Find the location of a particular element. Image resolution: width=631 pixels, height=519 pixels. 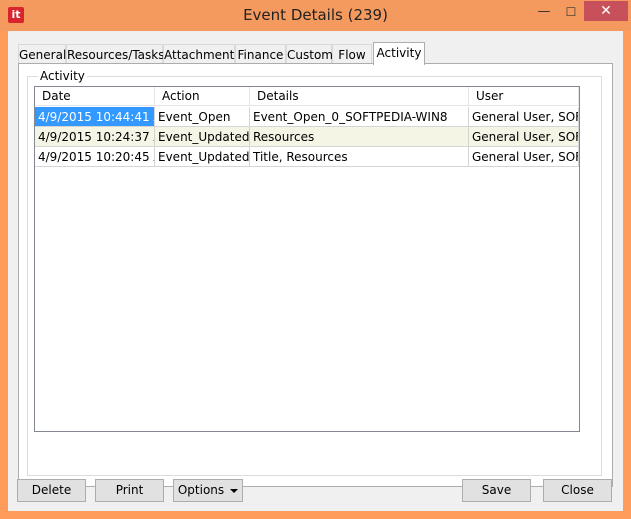

chevron-down-icon is located at coordinates (234, 490).